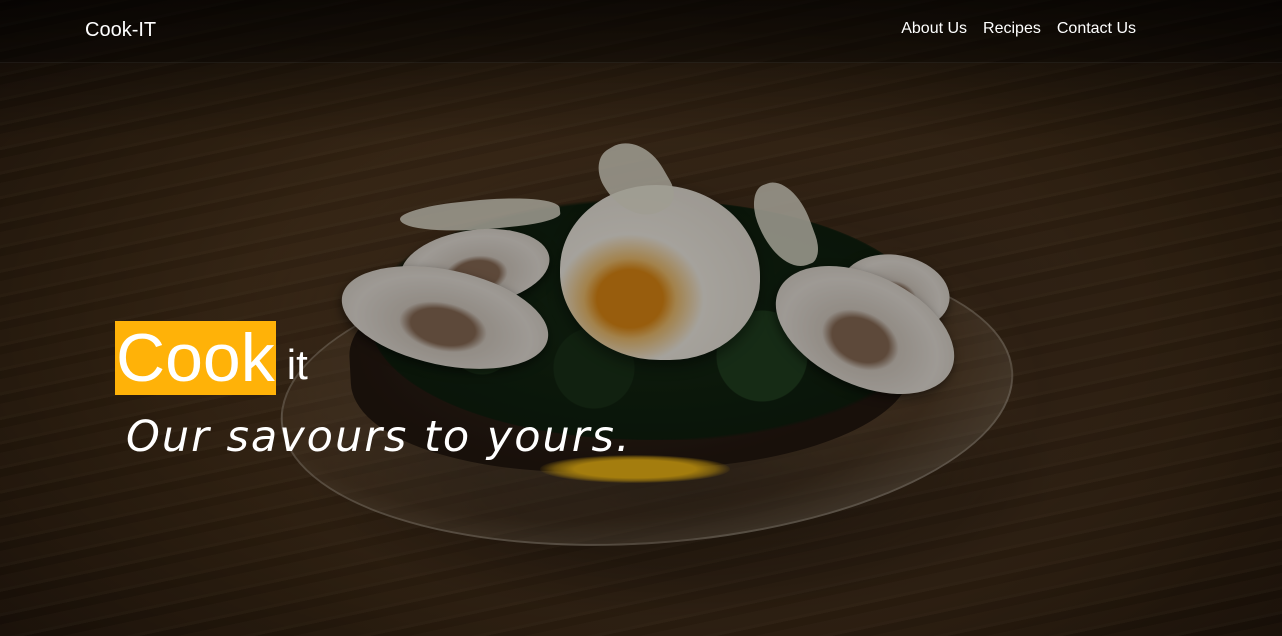  What do you see at coordinates (934, 29) in the screenshot?
I see `nav-link-about-us: About Us` at bounding box center [934, 29].